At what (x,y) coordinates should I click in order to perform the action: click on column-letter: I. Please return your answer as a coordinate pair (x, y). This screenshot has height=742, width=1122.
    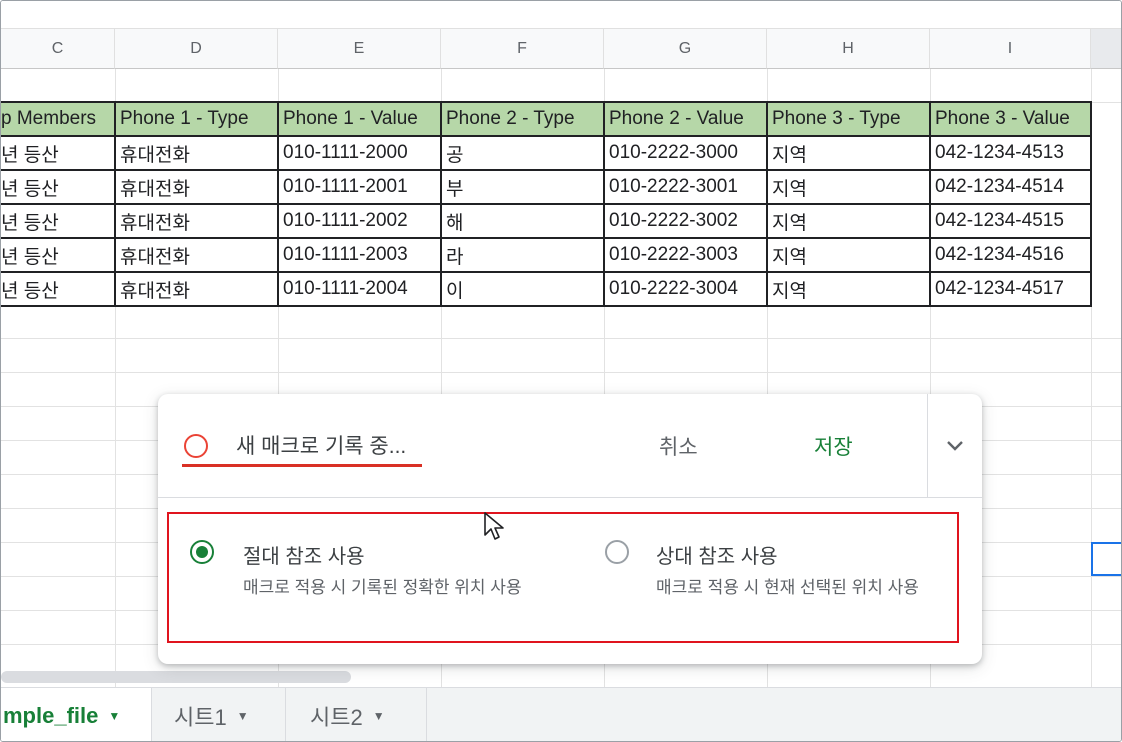
    Looking at the image, I should click on (1010, 48).